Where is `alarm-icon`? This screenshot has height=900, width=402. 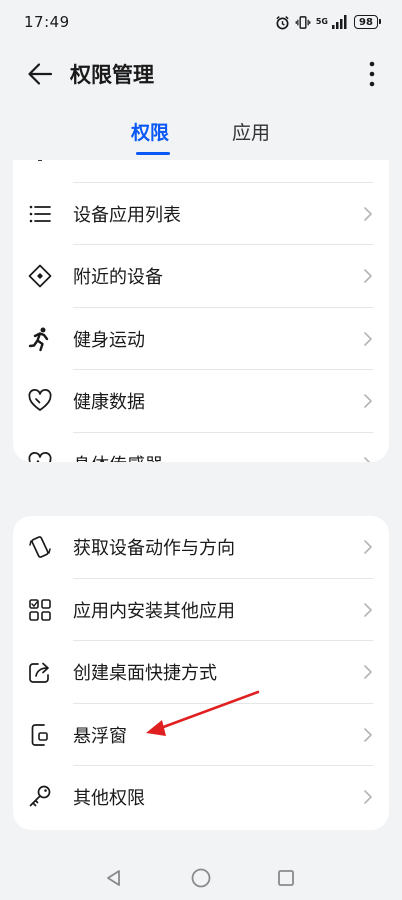
alarm-icon is located at coordinates (282, 22).